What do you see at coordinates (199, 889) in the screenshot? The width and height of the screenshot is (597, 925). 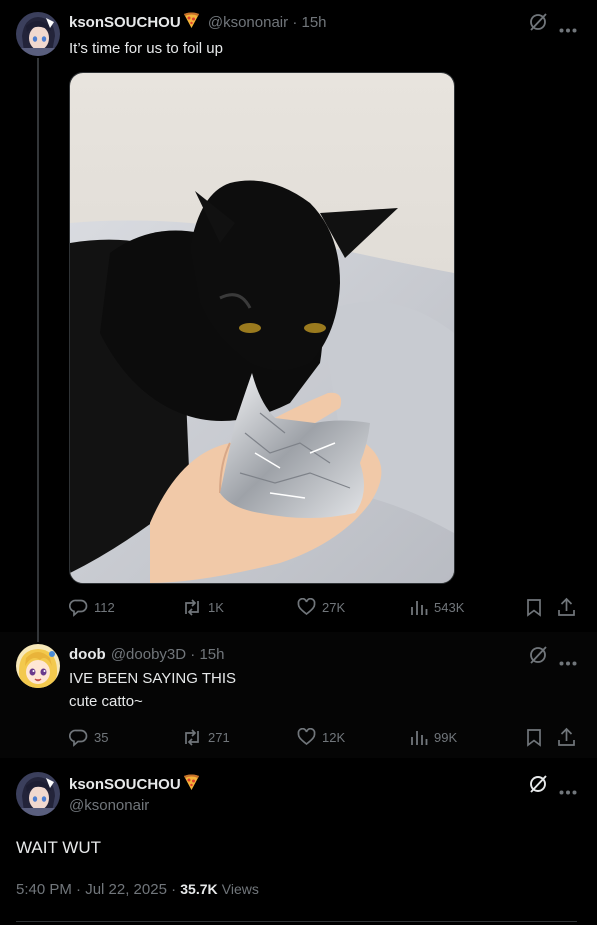 I see `views-count: 35.7K` at bounding box center [199, 889].